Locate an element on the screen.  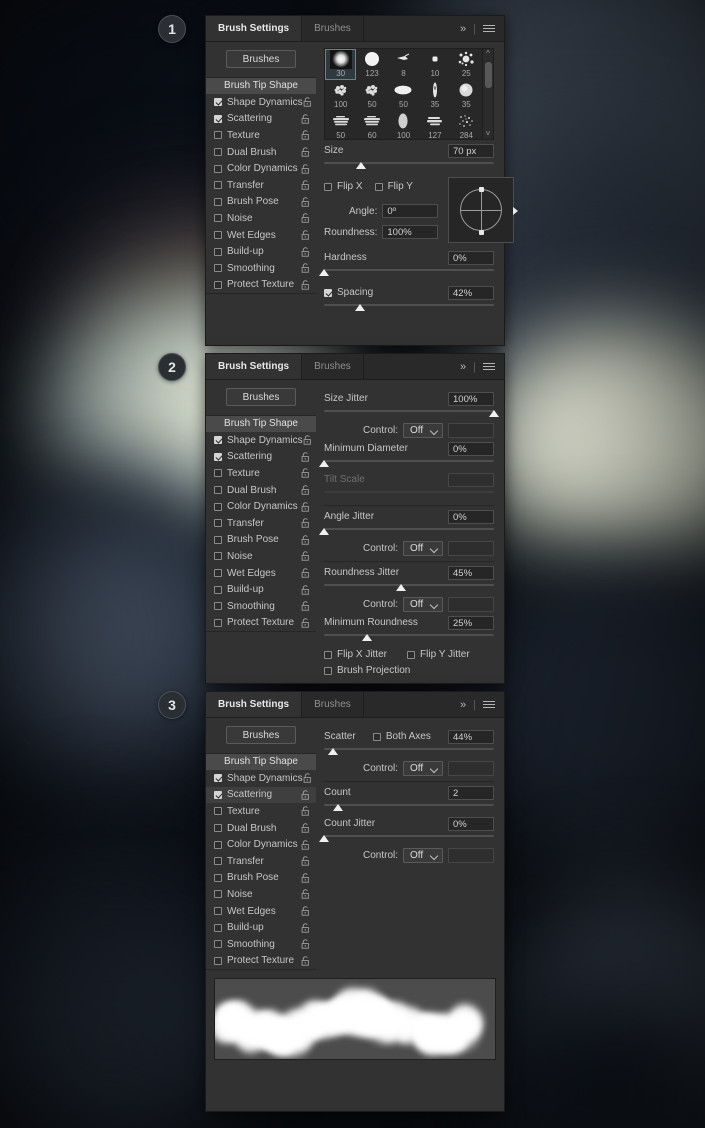
brush-preset-texture-clump: 50 is located at coordinates (371, 95).